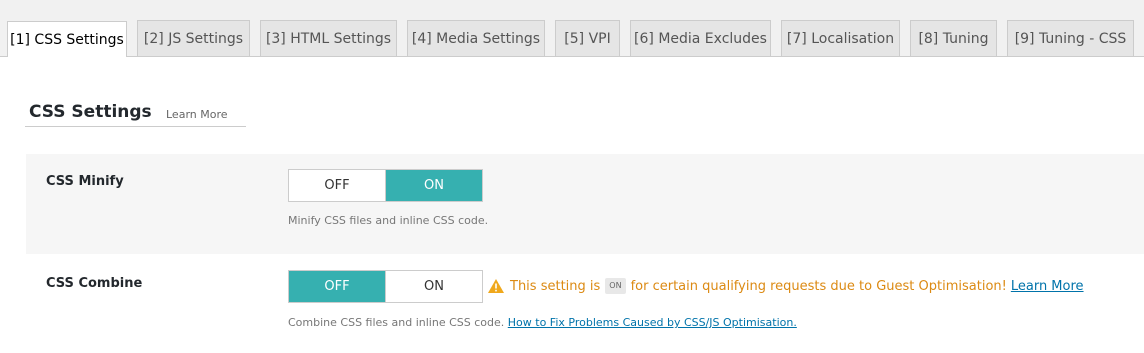 This screenshot has width=1144, height=353. I want to click on css-combine-label: CSS Combine, so click(94, 283).